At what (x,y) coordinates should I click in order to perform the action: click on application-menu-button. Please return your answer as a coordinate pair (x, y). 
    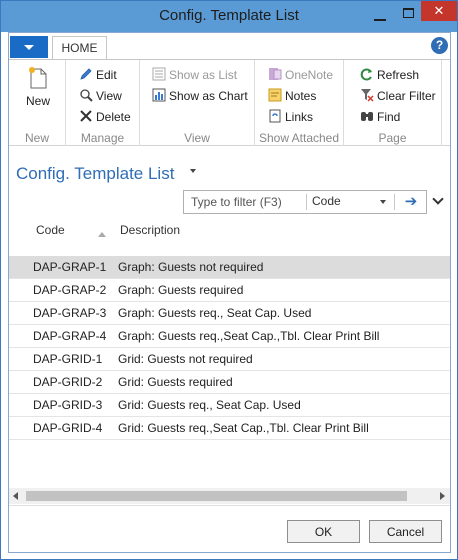
    Looking at the image, I should click on (29, 47).